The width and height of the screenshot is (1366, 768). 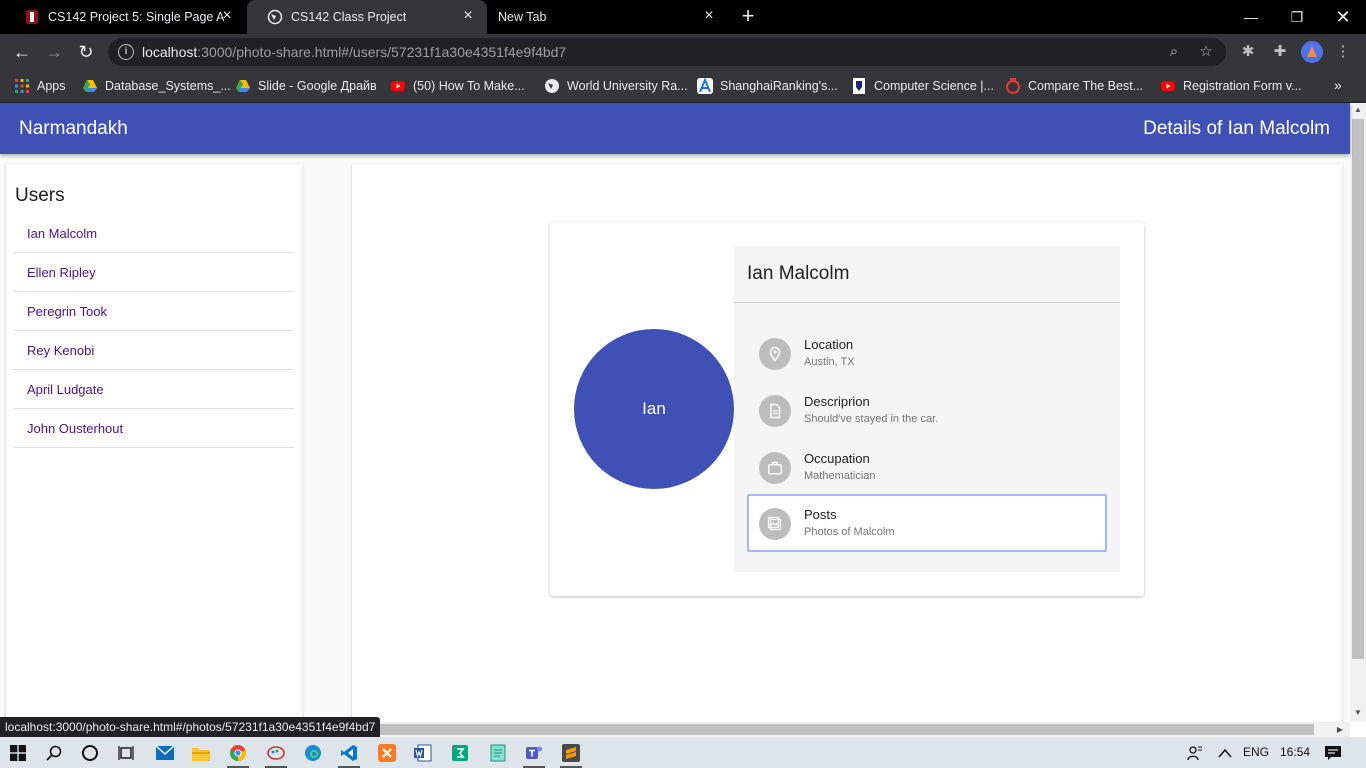 What do you see at coordinates (534, 755) in the screenshot?
I see `teams-icon` at bounding box center [534, 755].